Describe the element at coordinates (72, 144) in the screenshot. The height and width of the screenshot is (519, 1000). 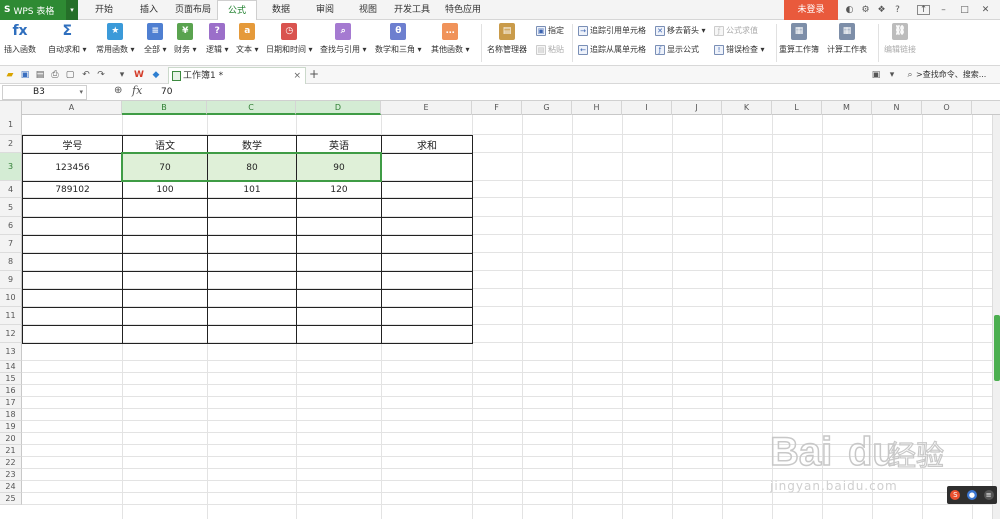
I see `table-header-cell: 学号` at that location.